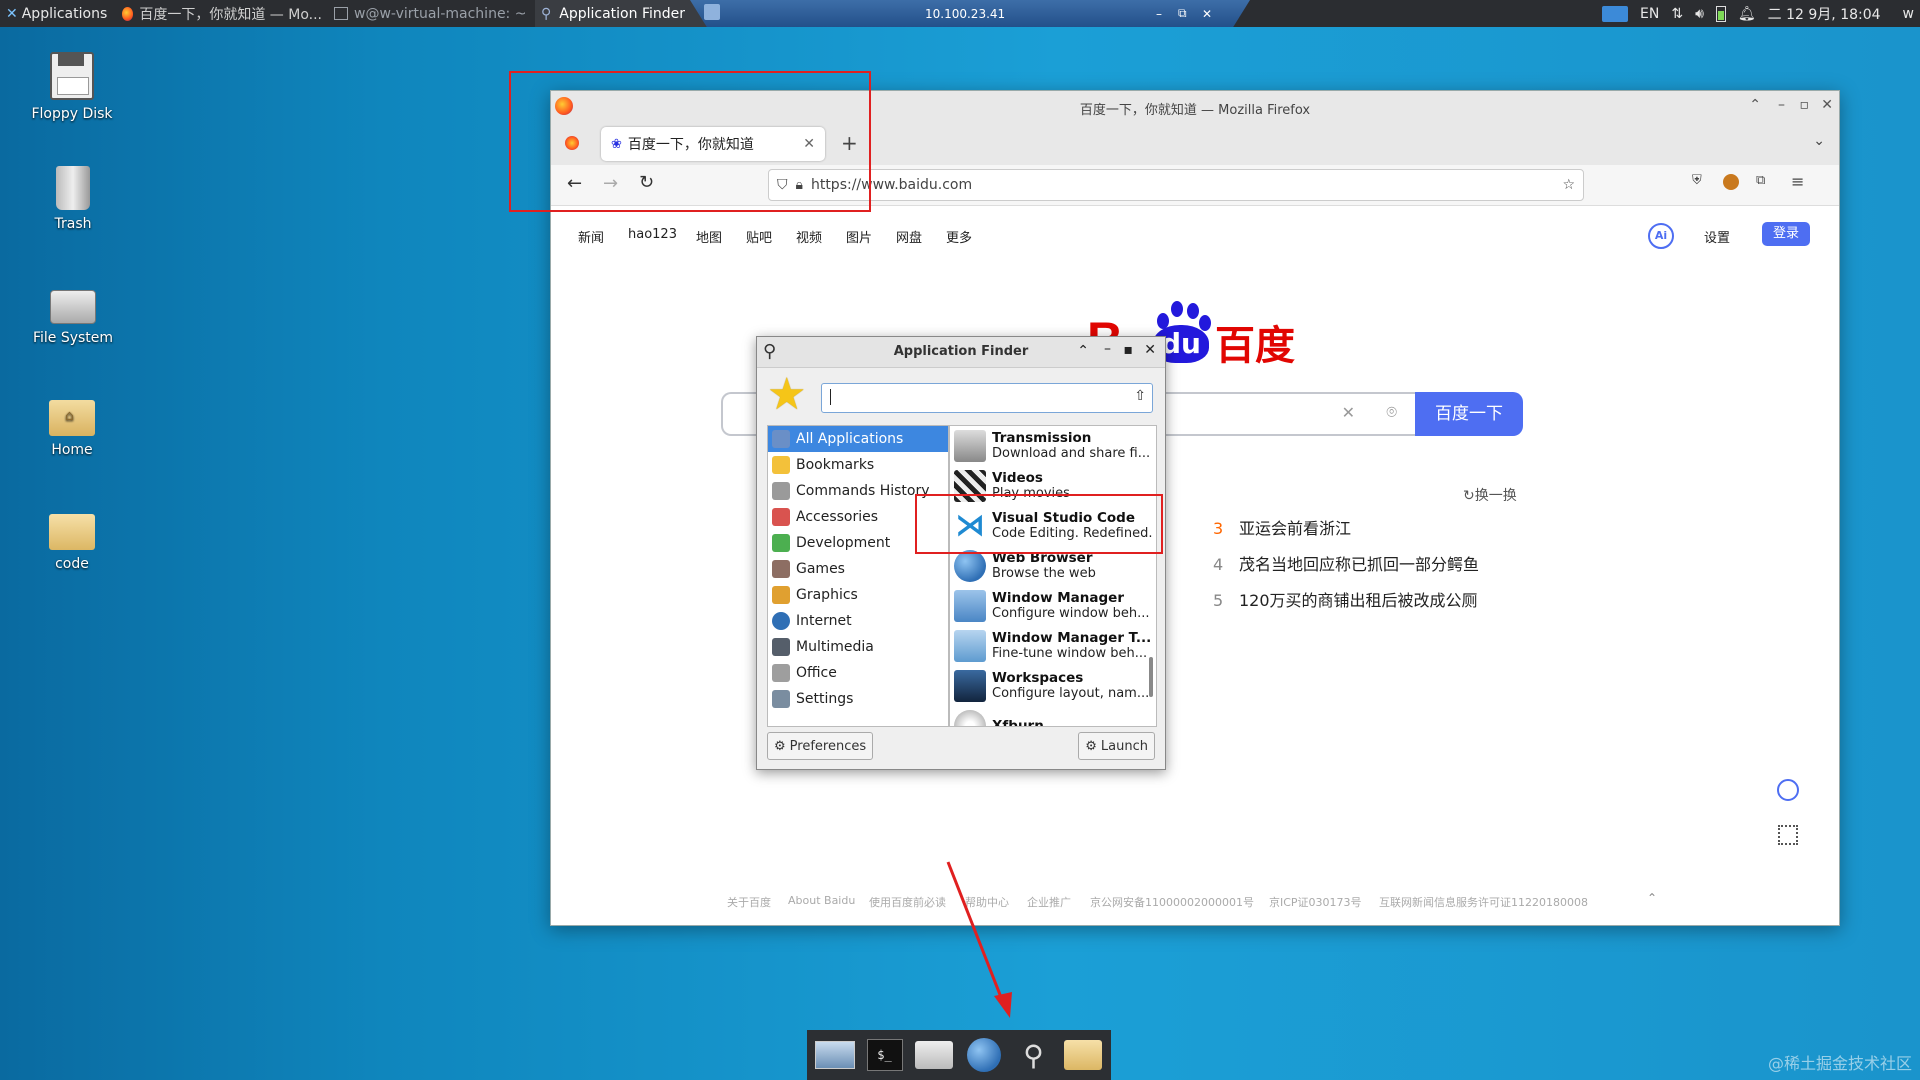  I want to click on category-bookmarks: Bookmarks, so click(858, 465).